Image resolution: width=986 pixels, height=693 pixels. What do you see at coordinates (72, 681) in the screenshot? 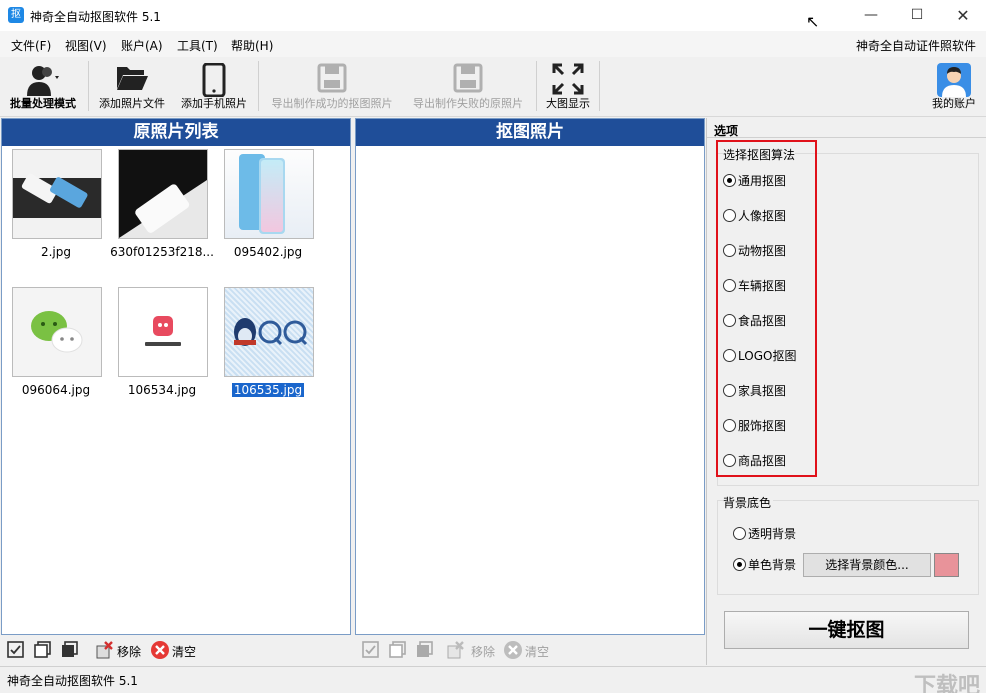
I see `status-text: 神奇全自动抠图软件 5.1` at bounding box center [72, 681].